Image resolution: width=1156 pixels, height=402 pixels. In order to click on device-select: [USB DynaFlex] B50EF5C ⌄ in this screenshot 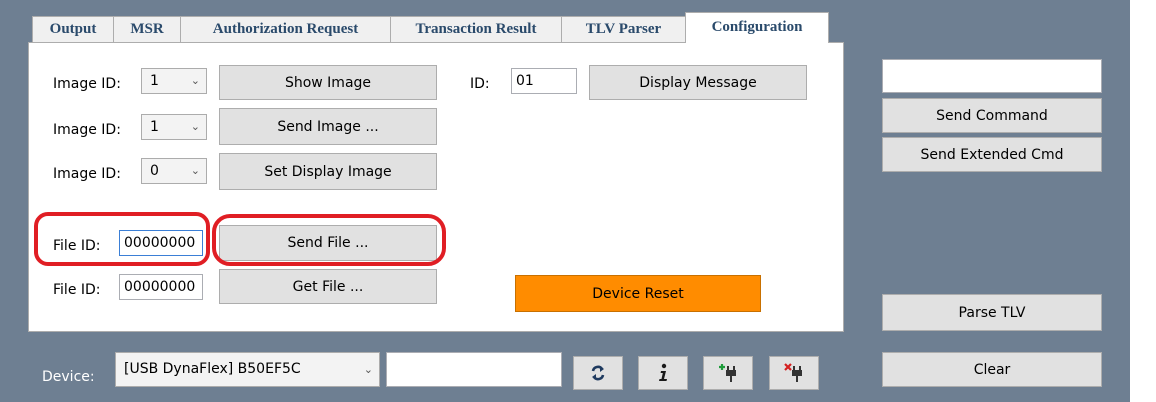, I will do `click(247, 369)`.